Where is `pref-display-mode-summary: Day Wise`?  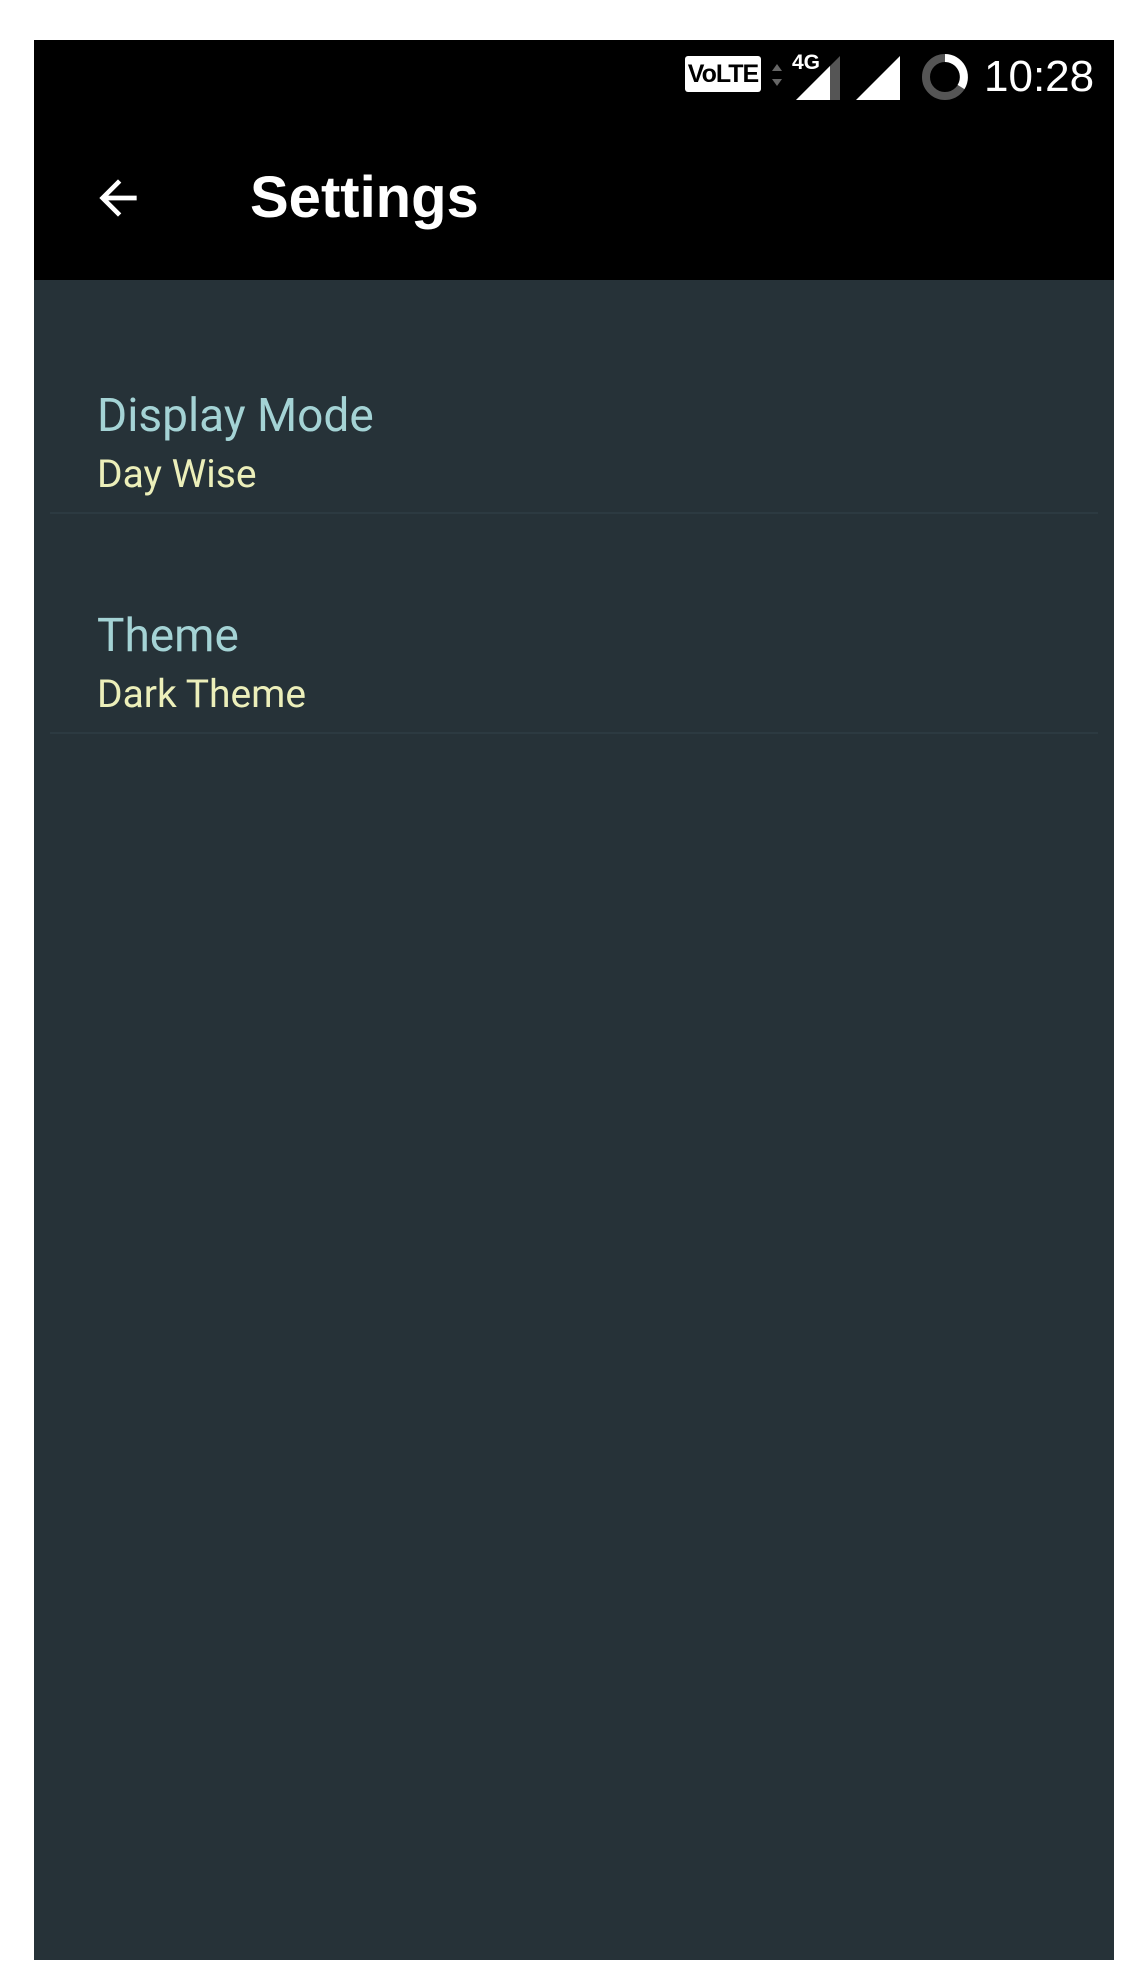
pref-display-mode-summary: Day Wise is located at coordinates (177, 474).